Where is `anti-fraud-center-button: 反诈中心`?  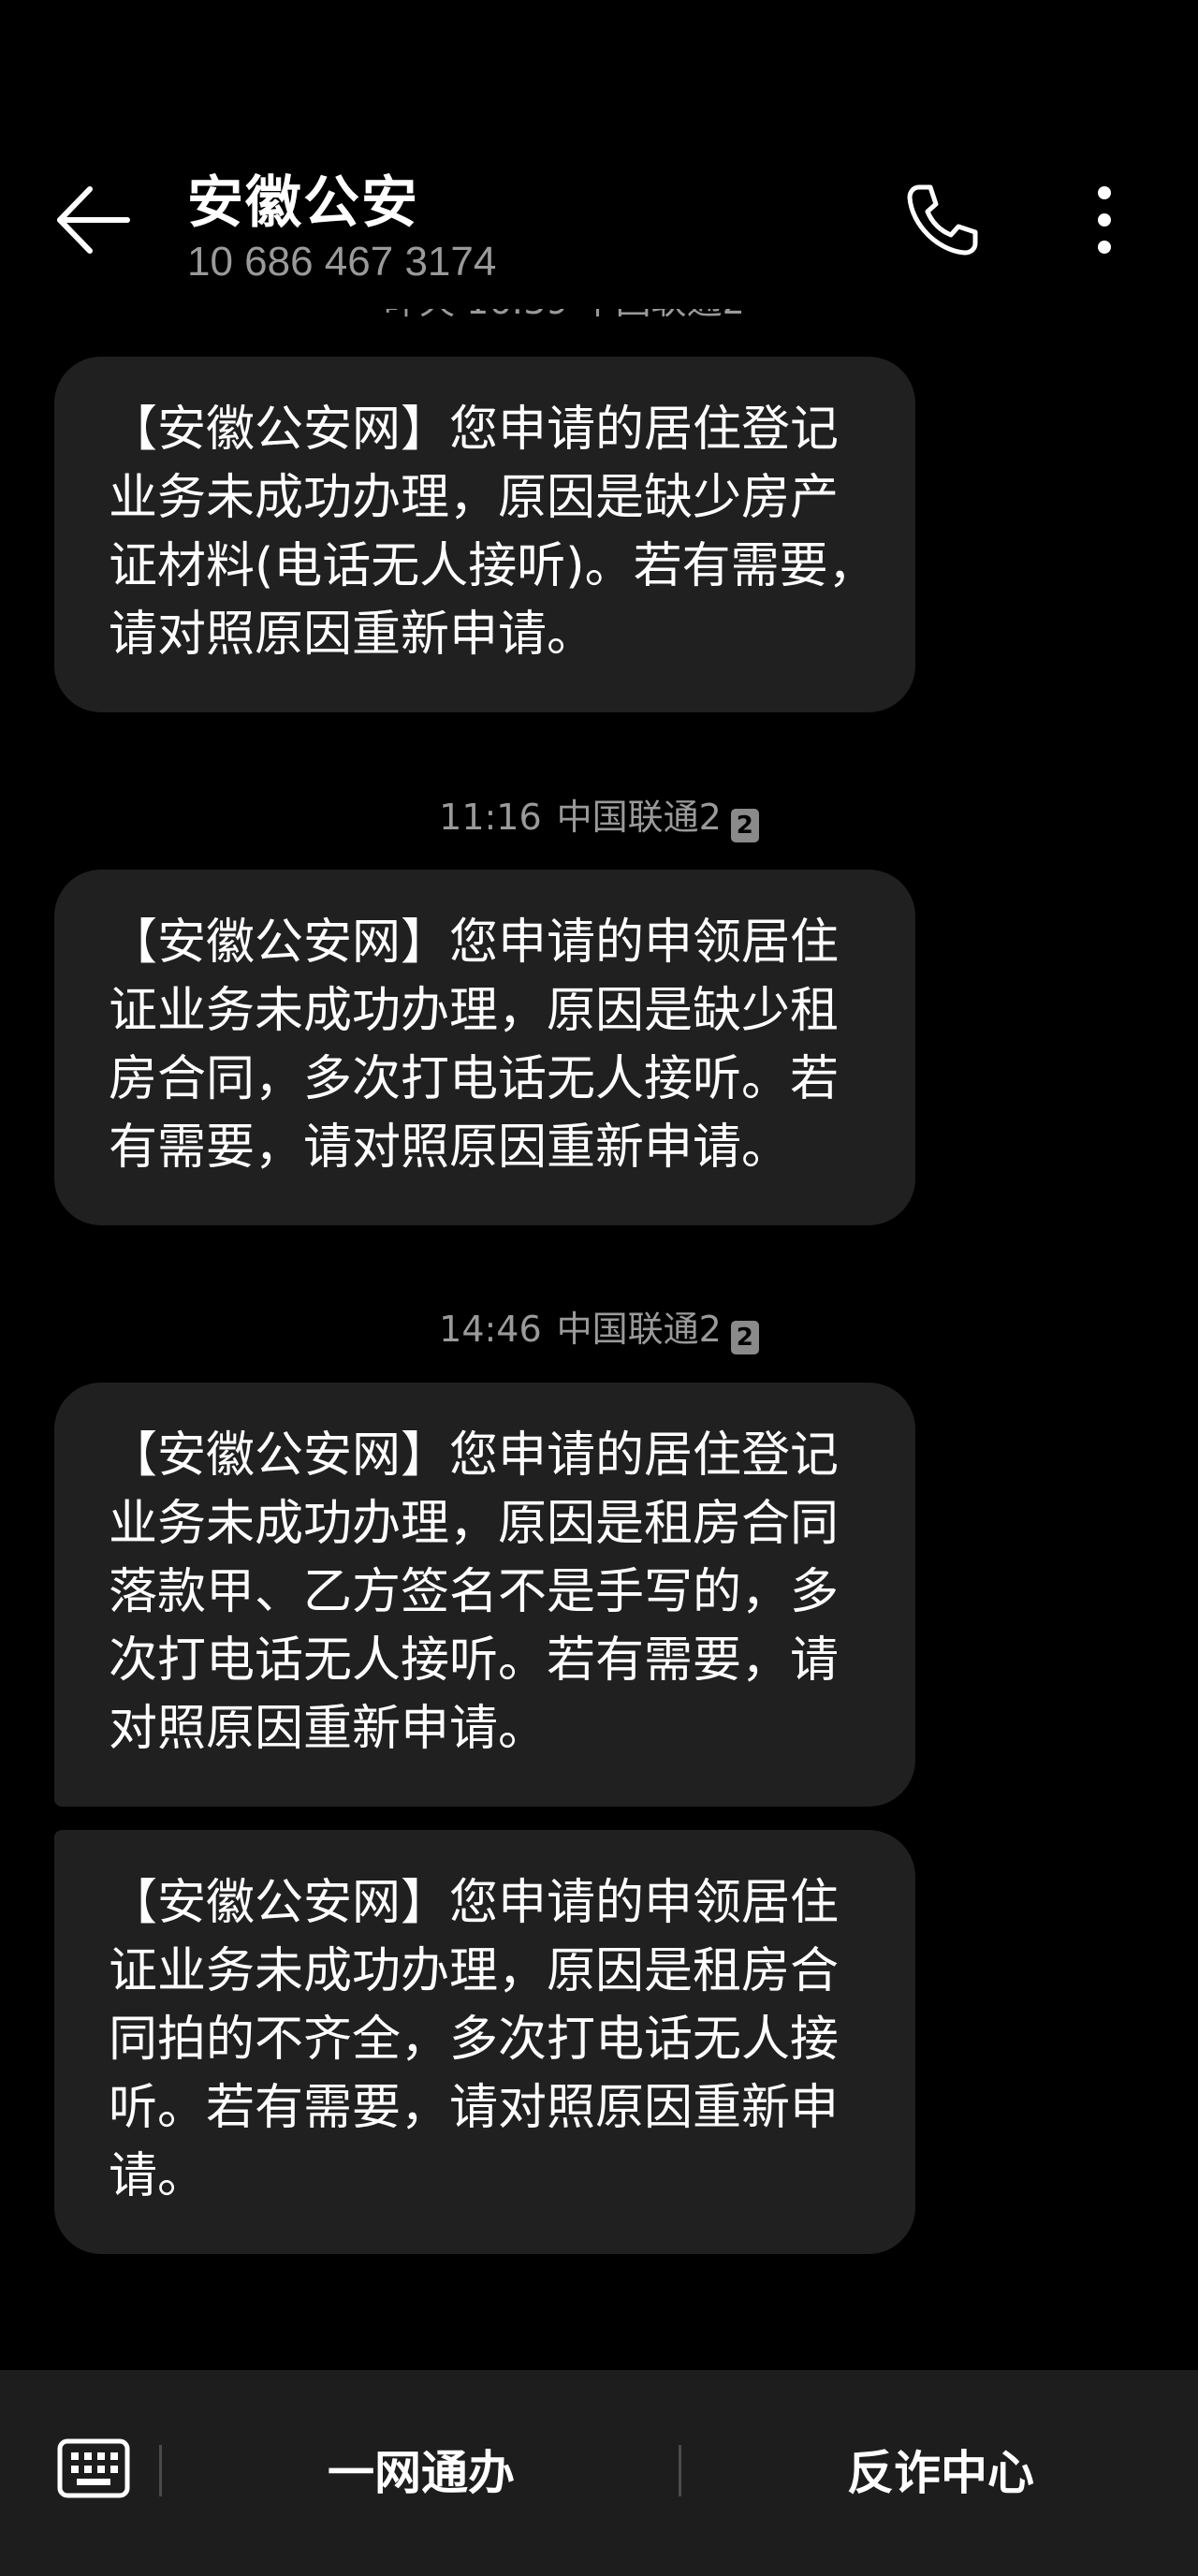 anti-fraud-center-button: 反诈中心 is located at coordinates (940, 2473).